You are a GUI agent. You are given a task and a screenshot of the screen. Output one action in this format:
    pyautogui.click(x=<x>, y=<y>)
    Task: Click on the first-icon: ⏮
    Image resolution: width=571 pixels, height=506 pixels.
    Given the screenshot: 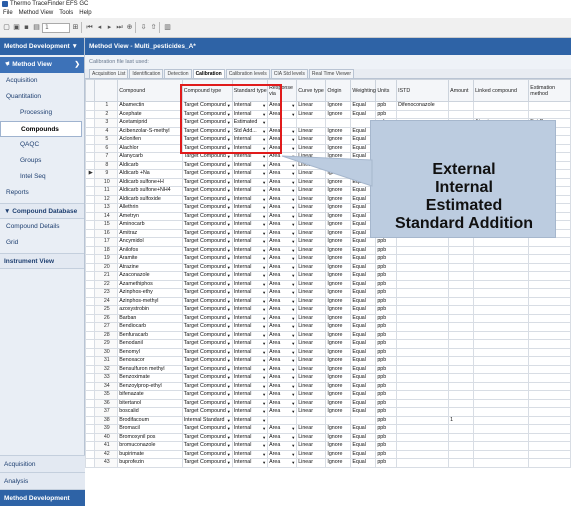 What is the action you would take?
    pyautogui.click(x=89, y=27)
    